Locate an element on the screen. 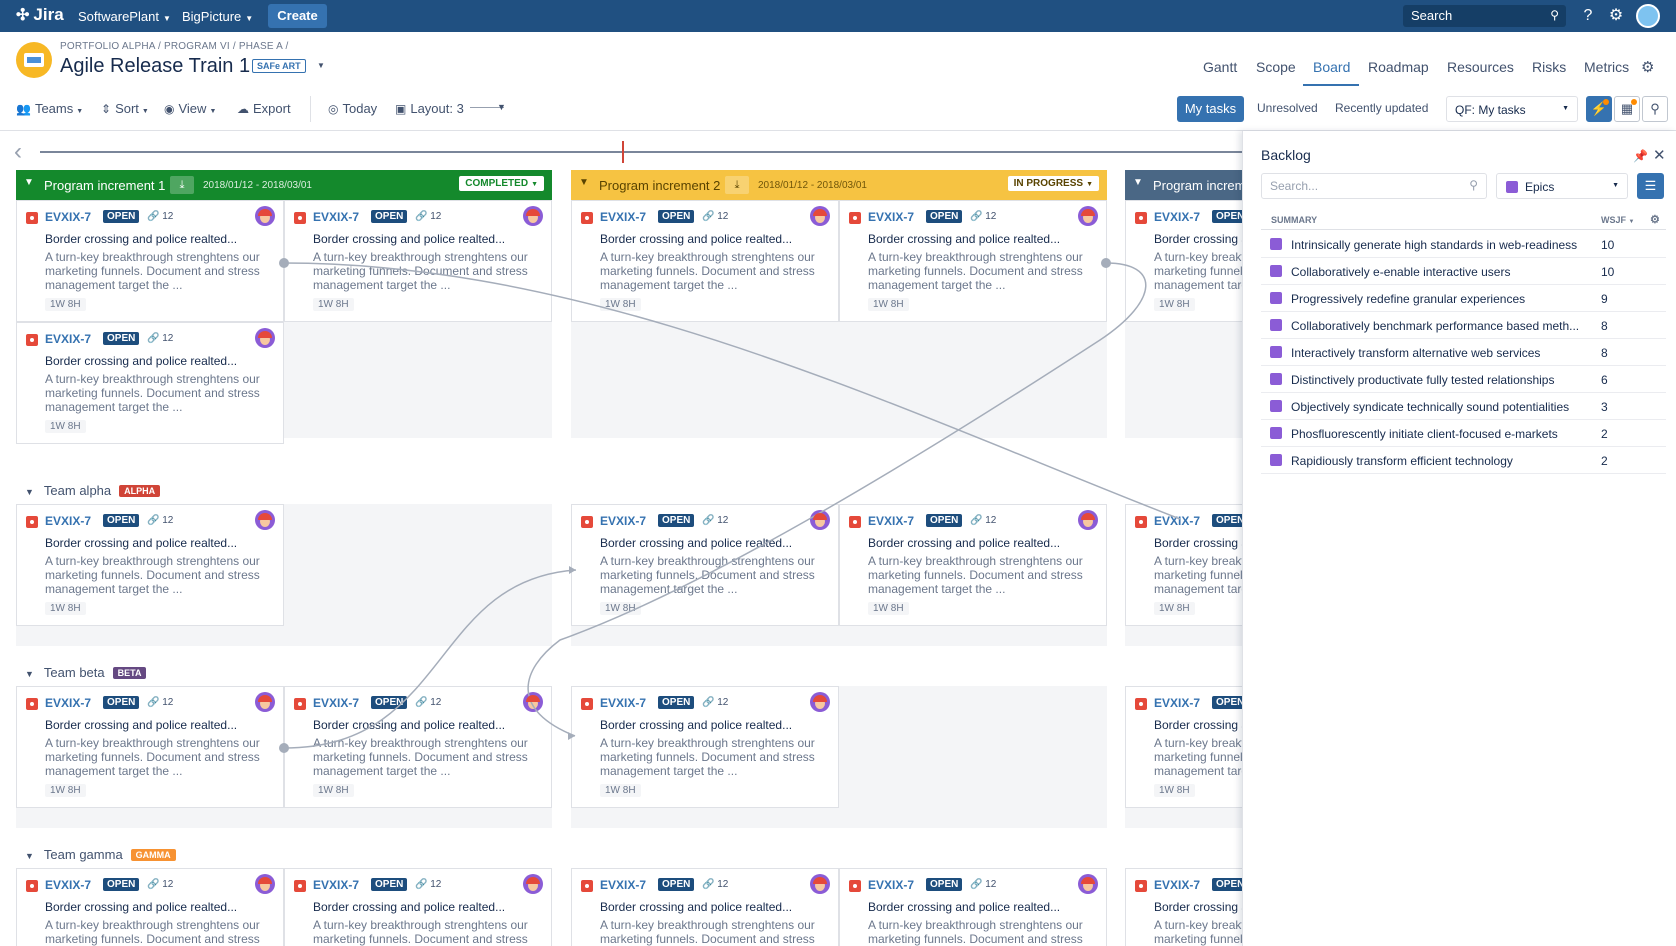  team-alpha-header: ▼ Team alpha ALPHA is located at coordinates (93, 490).